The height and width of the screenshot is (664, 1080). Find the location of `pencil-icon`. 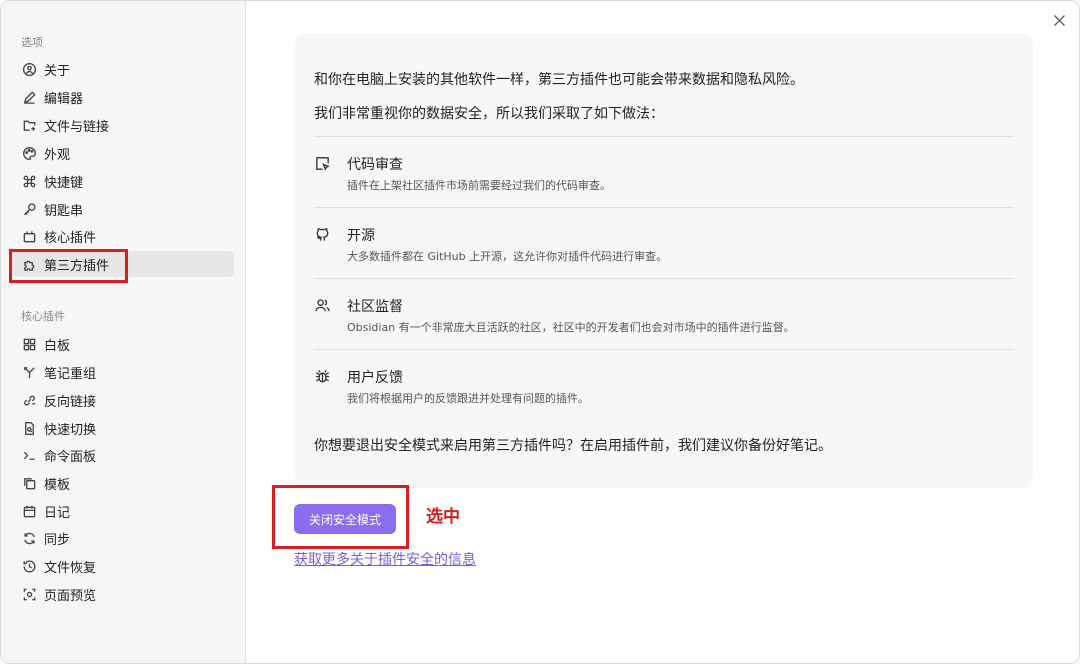

pencil-icon is located at coordinates (29, 97).